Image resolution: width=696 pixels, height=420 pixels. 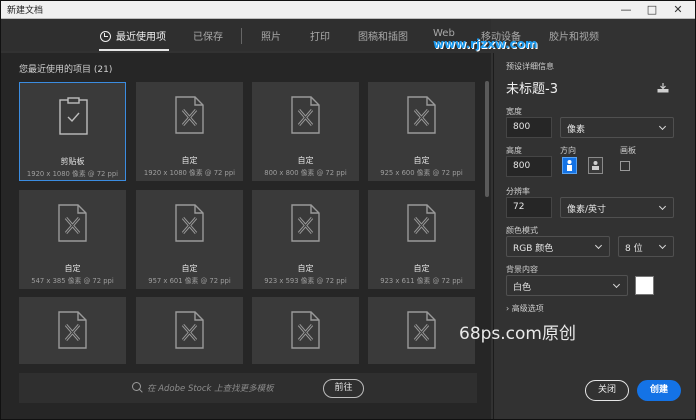 I want to click on recent-section-title: 您最近使用的项目 (21), so click(x=65, y=68).